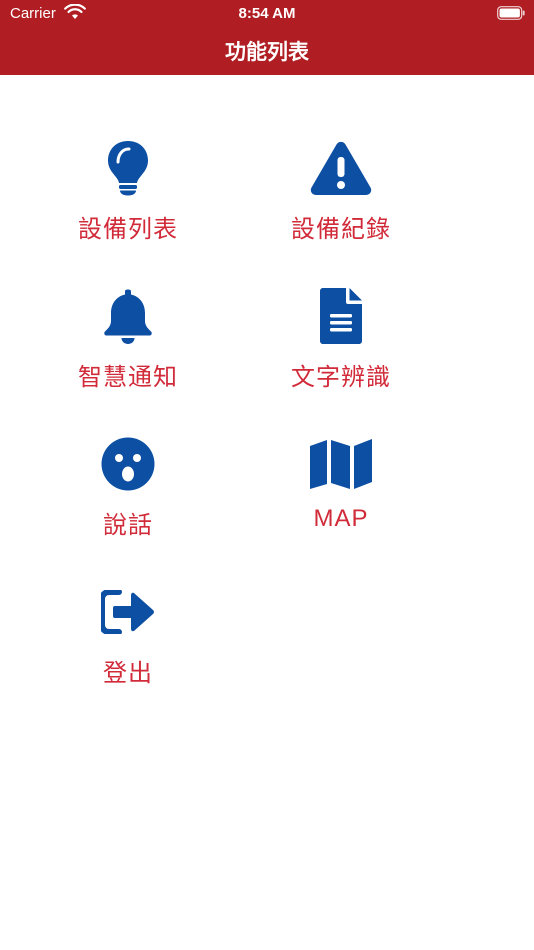 The height and width of the screenshot is (950, 534). What do you see at coordinates (128, 525) in the screenshot?
I see `menu-item-label: 說話` at bounding box center [128, 525].